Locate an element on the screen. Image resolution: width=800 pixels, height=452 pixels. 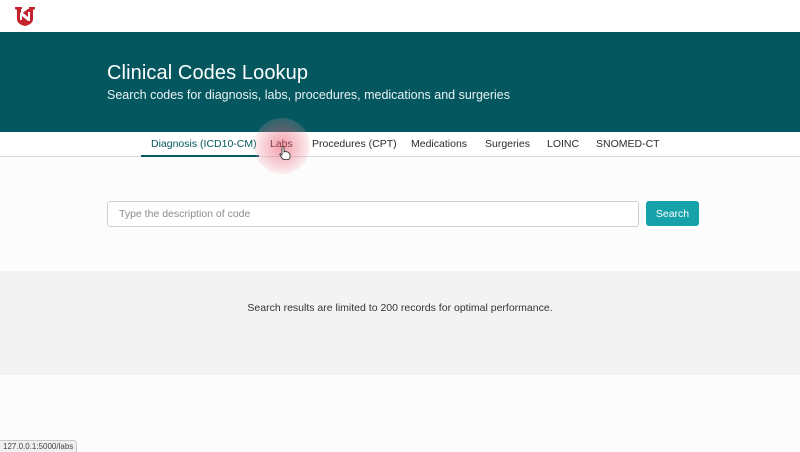
nebraska-n-logo-icon is located at coordinates (25, 16).